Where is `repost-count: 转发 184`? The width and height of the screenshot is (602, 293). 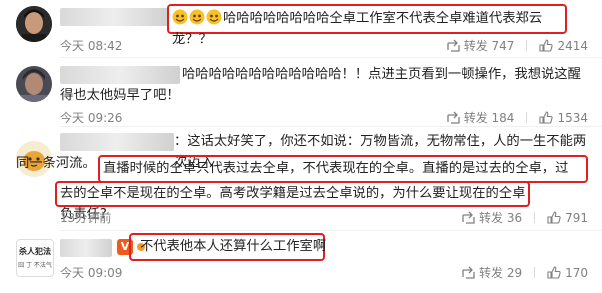 repost-count: 转发 184 is located at coordinates (489, 118).